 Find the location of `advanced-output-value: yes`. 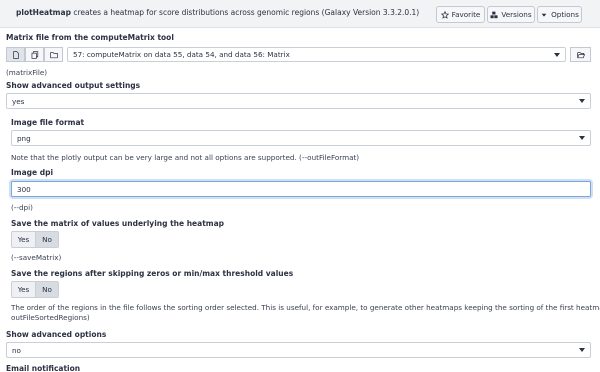

advanced-output-value: yes is located at coordinates (18, 101).